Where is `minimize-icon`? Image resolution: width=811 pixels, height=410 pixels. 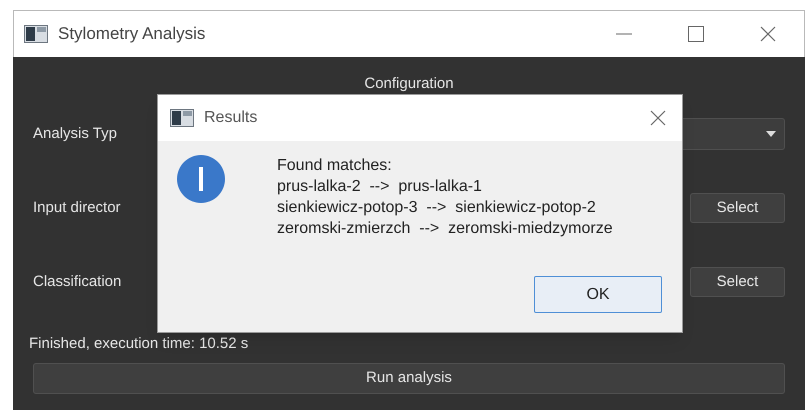 minimize-icon is located at coordinates (624, 34).